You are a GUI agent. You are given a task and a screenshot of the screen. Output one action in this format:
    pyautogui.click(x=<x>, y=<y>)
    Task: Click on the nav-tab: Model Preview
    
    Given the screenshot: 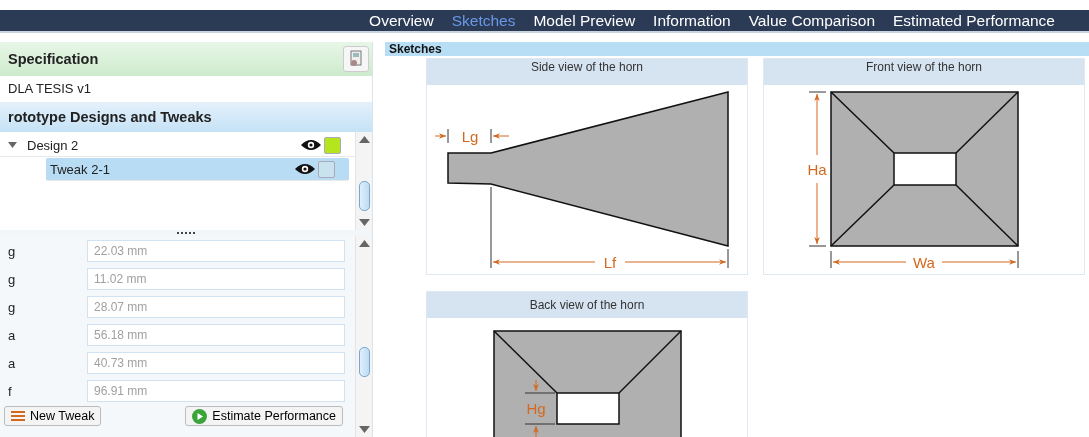 What is the action you would take?
    pyautogui.click(x=584, y=20)
    